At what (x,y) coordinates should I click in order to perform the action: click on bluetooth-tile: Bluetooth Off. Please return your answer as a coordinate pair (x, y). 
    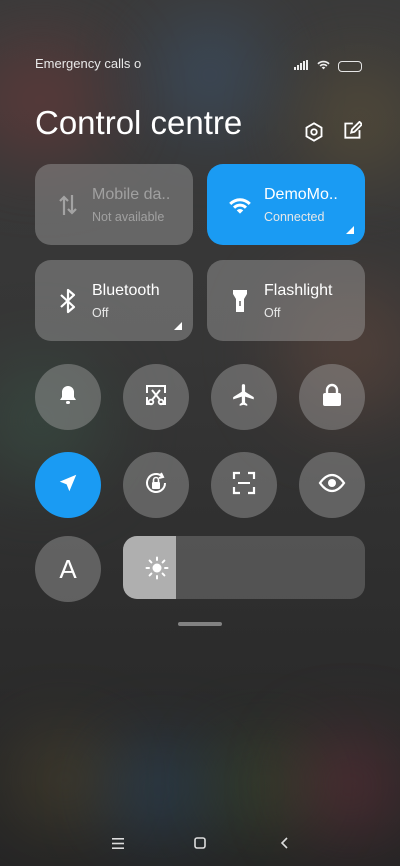
    Looking at the image, I should click on (114, 300).